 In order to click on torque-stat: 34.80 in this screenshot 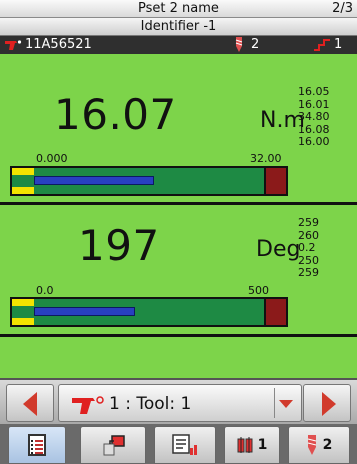, I will do `click(314, 116)`.